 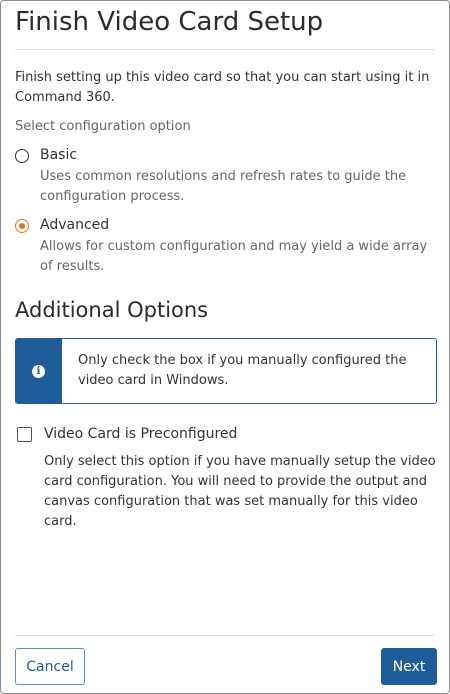 I want to click on radio-basic-label: Basic, so click(x=58, y=155).